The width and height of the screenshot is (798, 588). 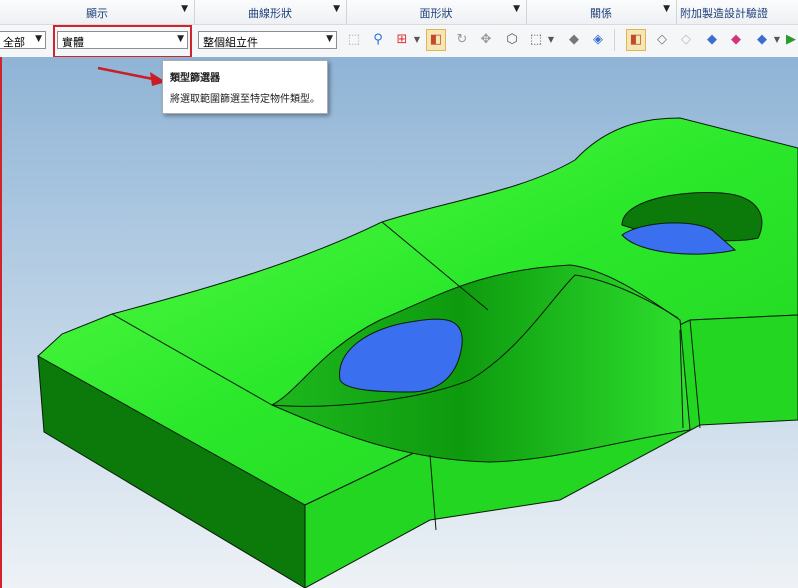 What do you see at coordinates (536, 40) in the screenshot?
I see `box-select-icon: ⬚` at bounding box center [536, 40].